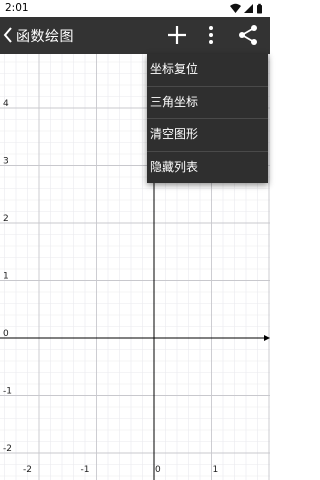 The image size is (320, 480). What do you see at coordinates (6, 334) in the screenshot?
I see `y-tick-label: 0` at bounding box center [6, 334].